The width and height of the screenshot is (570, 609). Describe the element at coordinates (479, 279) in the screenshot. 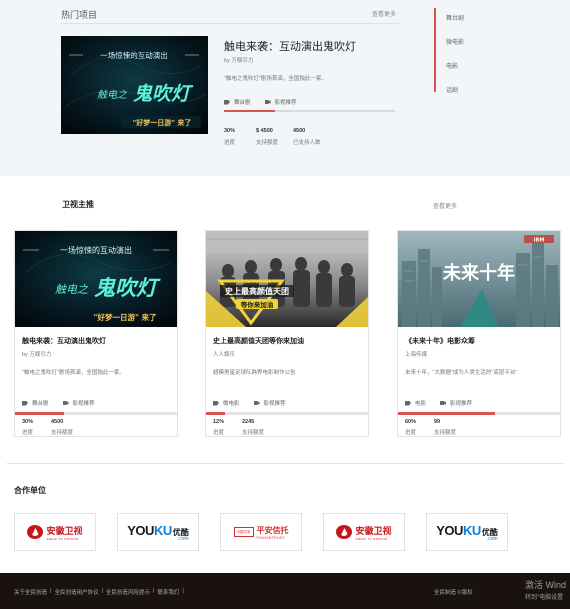

I see `card-poster: 未来十年 IBM` at that location.